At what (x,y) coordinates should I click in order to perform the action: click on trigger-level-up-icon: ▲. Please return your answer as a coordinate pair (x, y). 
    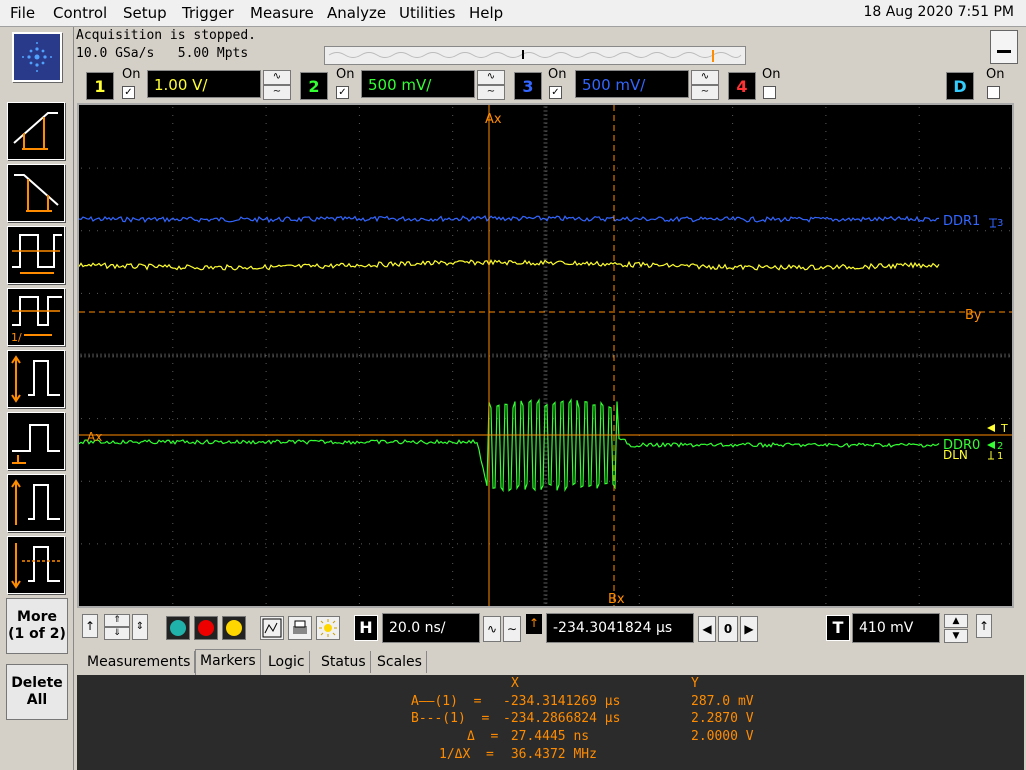
    Looking at the image, I should click on (956, 621).